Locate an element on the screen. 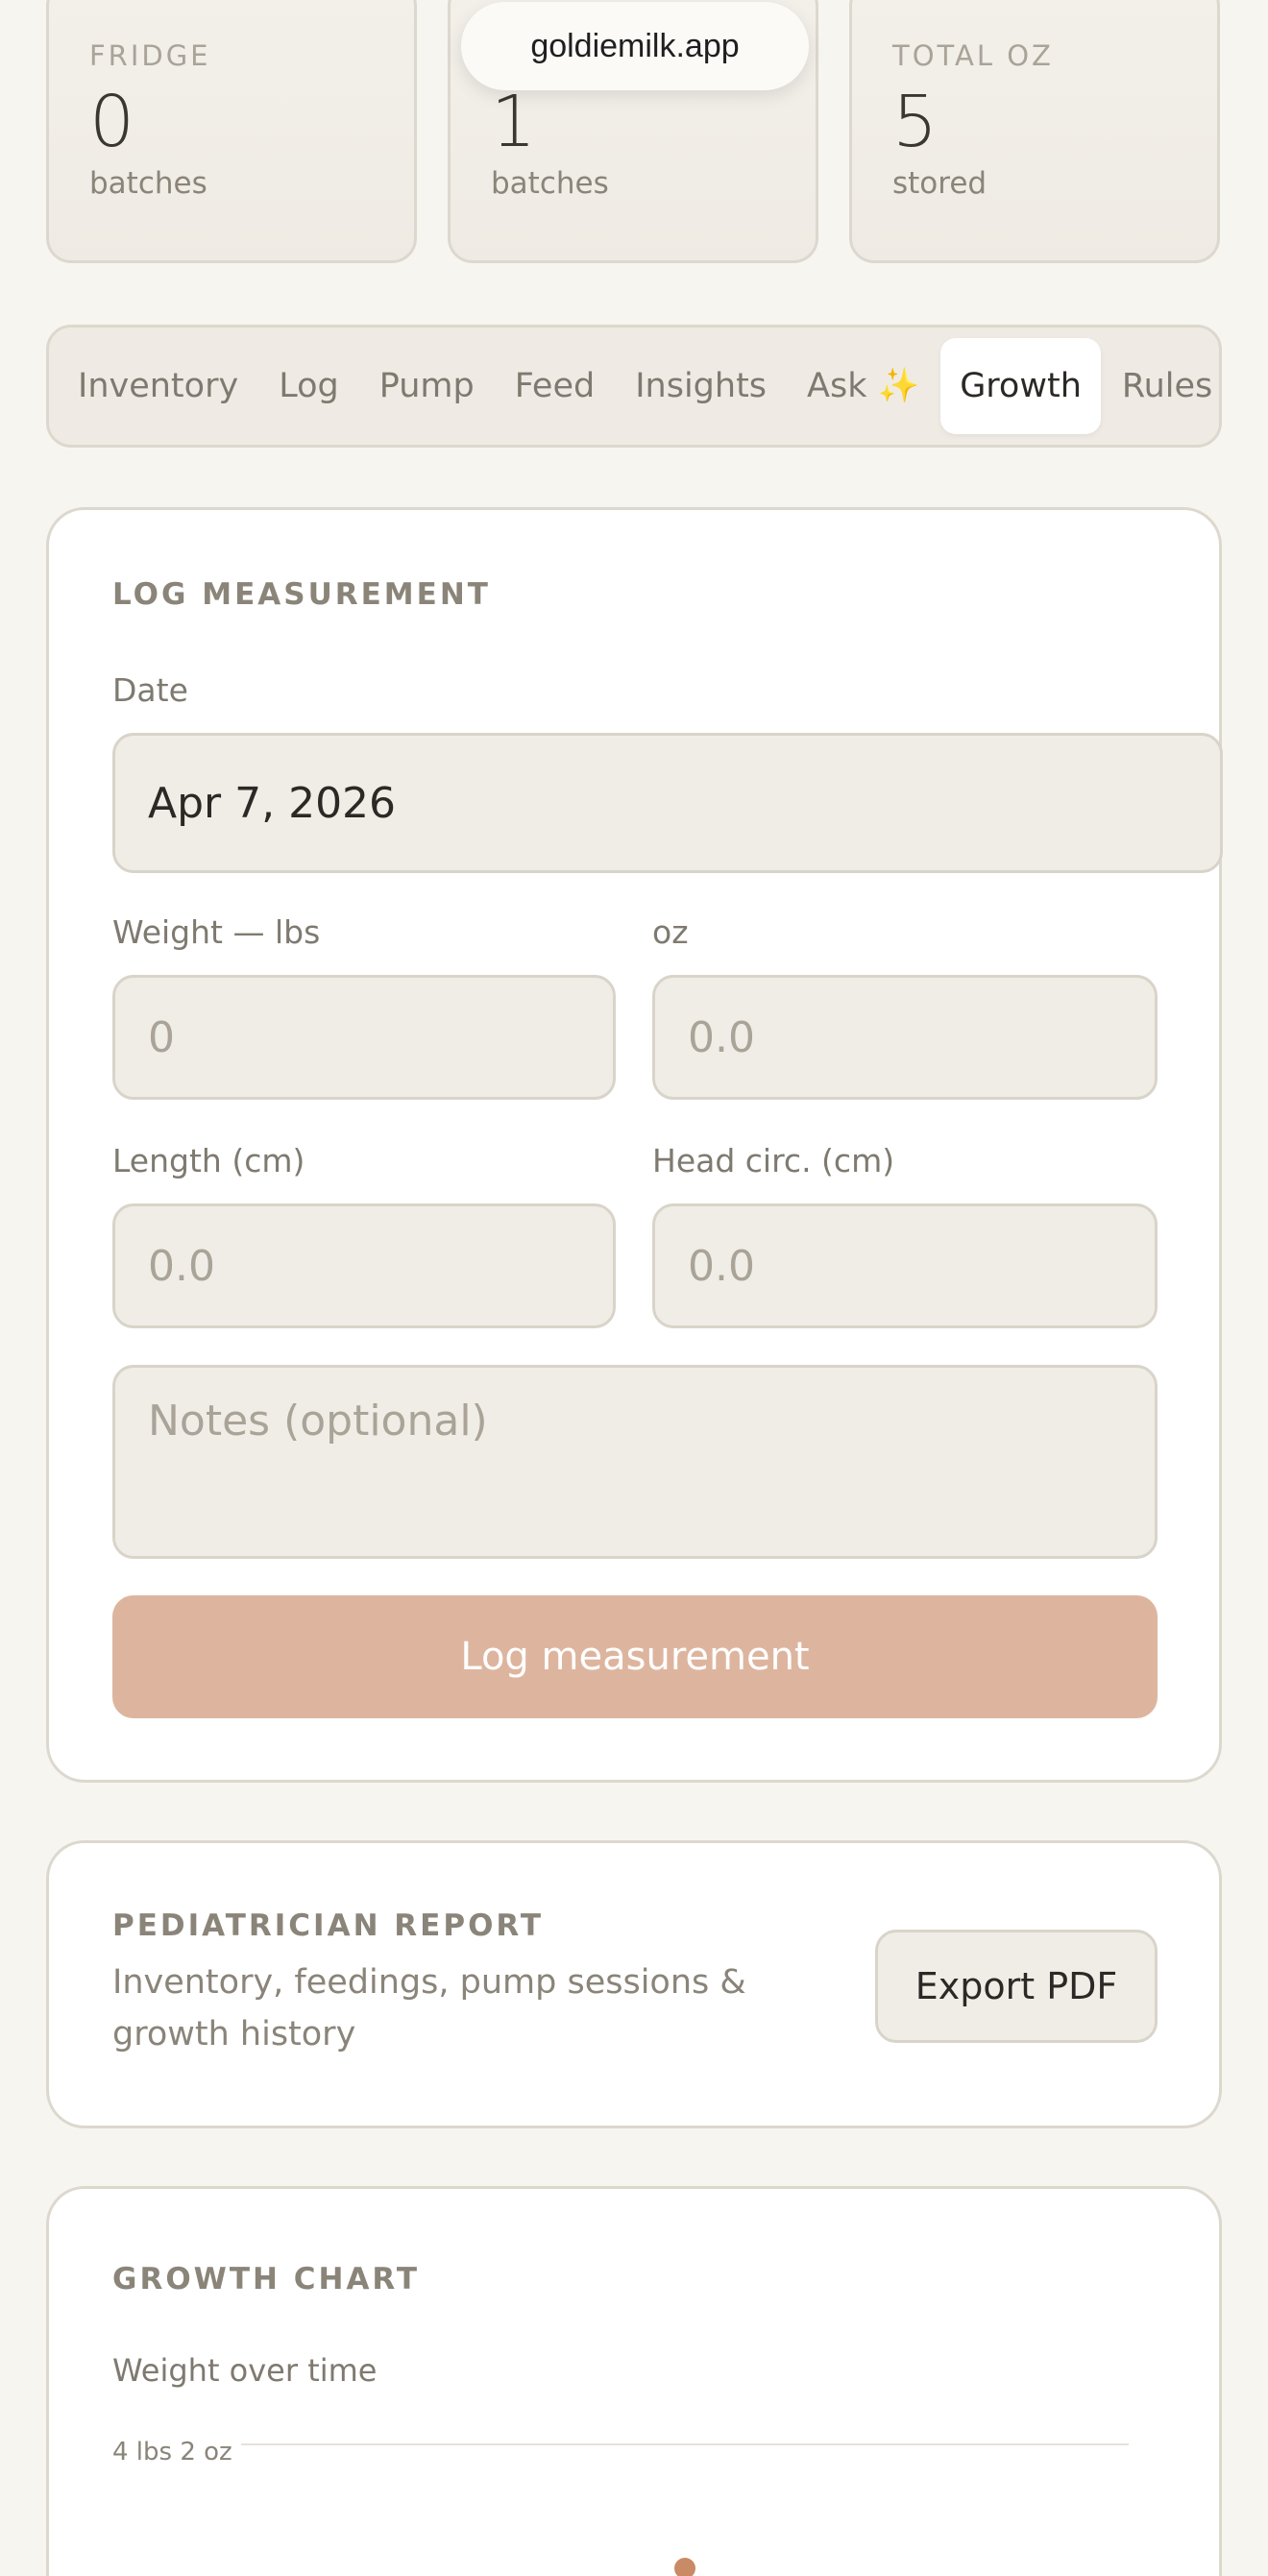  url-text: goldiemilk.app is located at coordinates (635, 46).